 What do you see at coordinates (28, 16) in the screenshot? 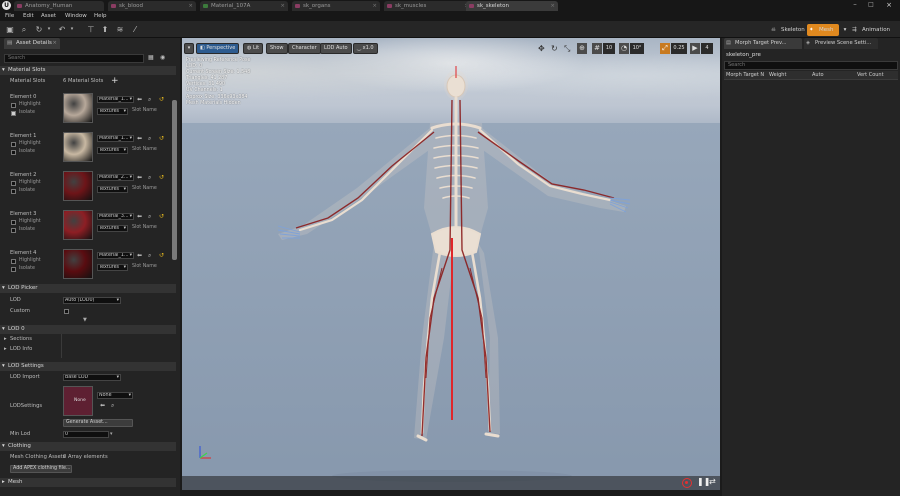
I see `menu-edit: Edit` at bounding box center [28, 16].